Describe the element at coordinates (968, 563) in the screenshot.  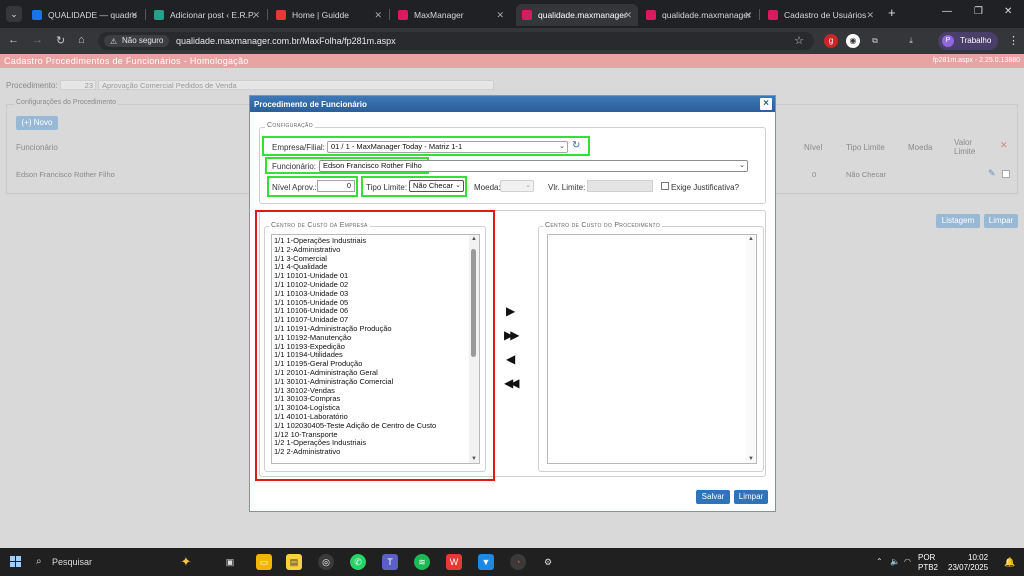
I see `taskbar-clock: 10:02 23/07/2025` at that location.